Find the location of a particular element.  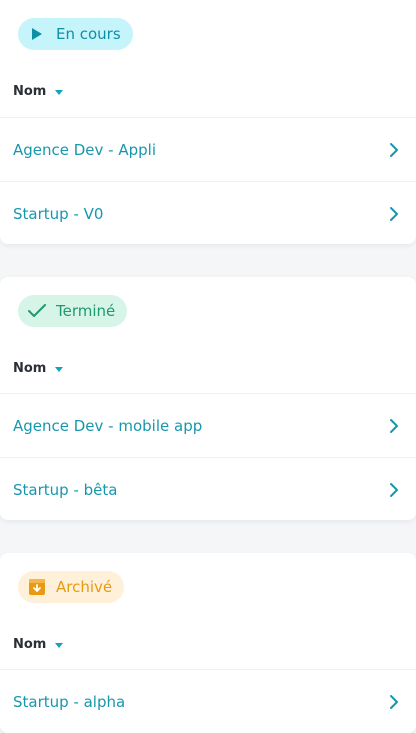

status-badge-done: Terminé is located at coordinates (73, 311).